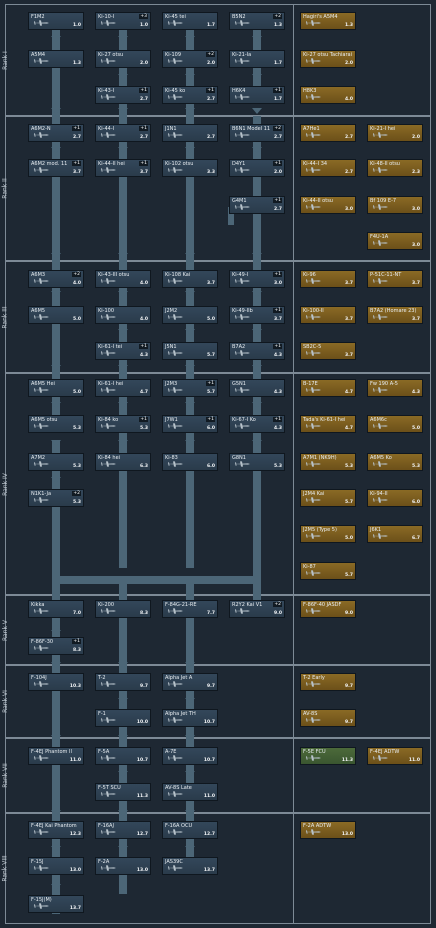 This screenshot has width=436, height=928. What do you see at coordinates (56, 315) in the screenshot?
I see `vehicle-card: A6M5 5.0` at bounding box center [56, 315].